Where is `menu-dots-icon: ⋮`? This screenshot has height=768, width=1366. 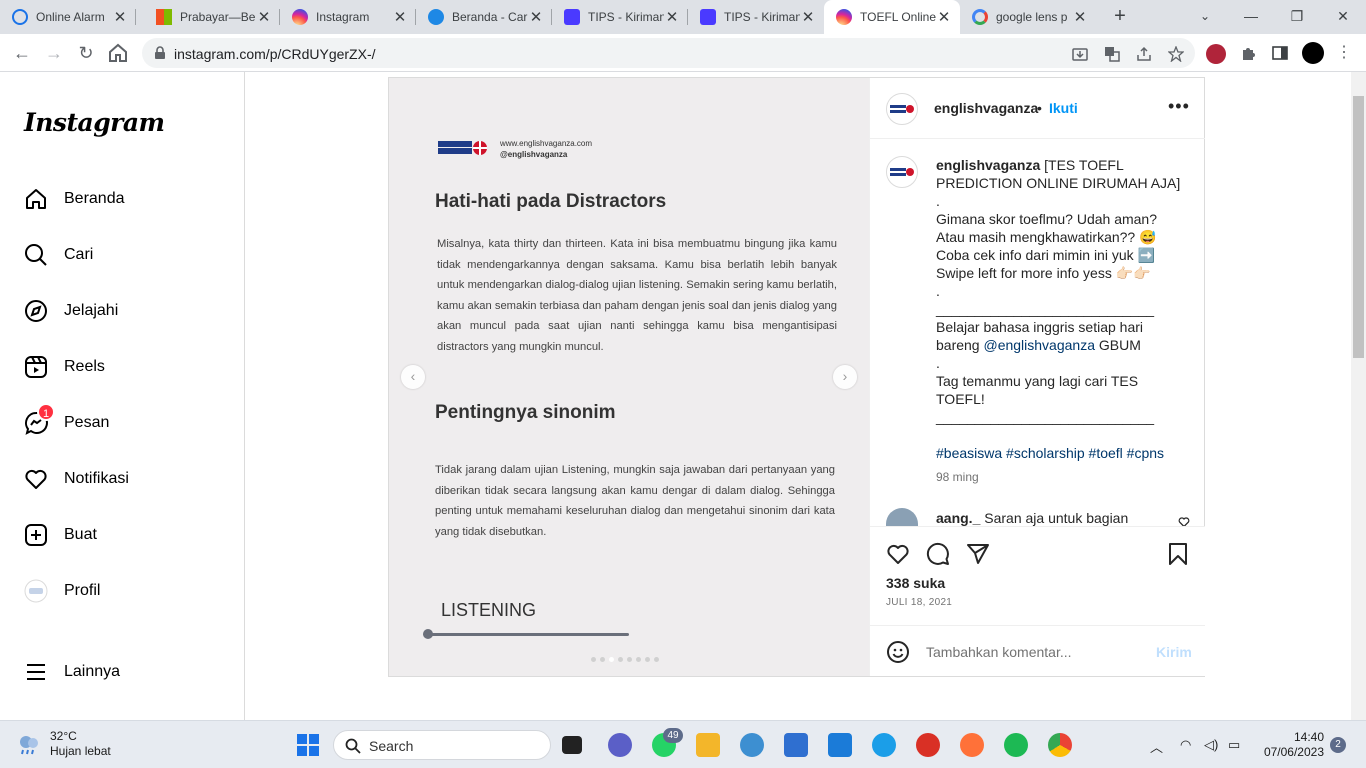
menu-dots-icon: ⋮ is located at coordinates (1344, 53).